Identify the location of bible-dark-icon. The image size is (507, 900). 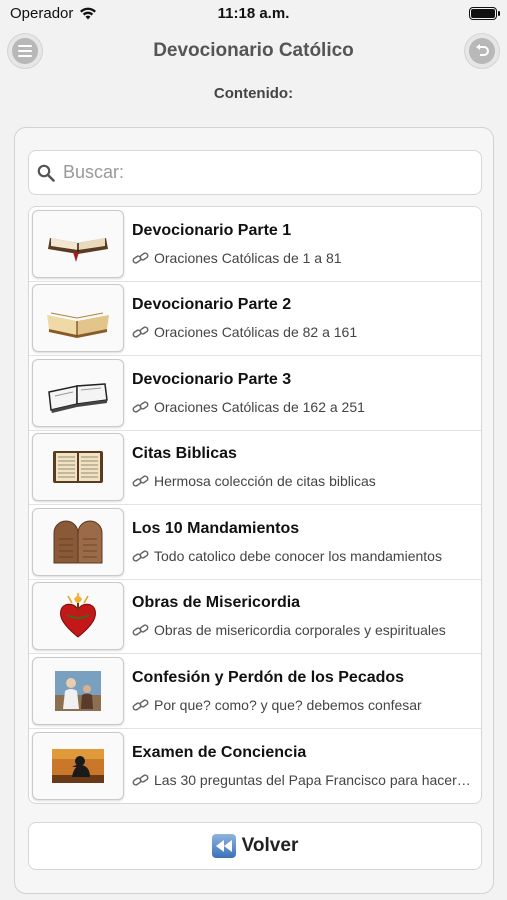
(78, 249).